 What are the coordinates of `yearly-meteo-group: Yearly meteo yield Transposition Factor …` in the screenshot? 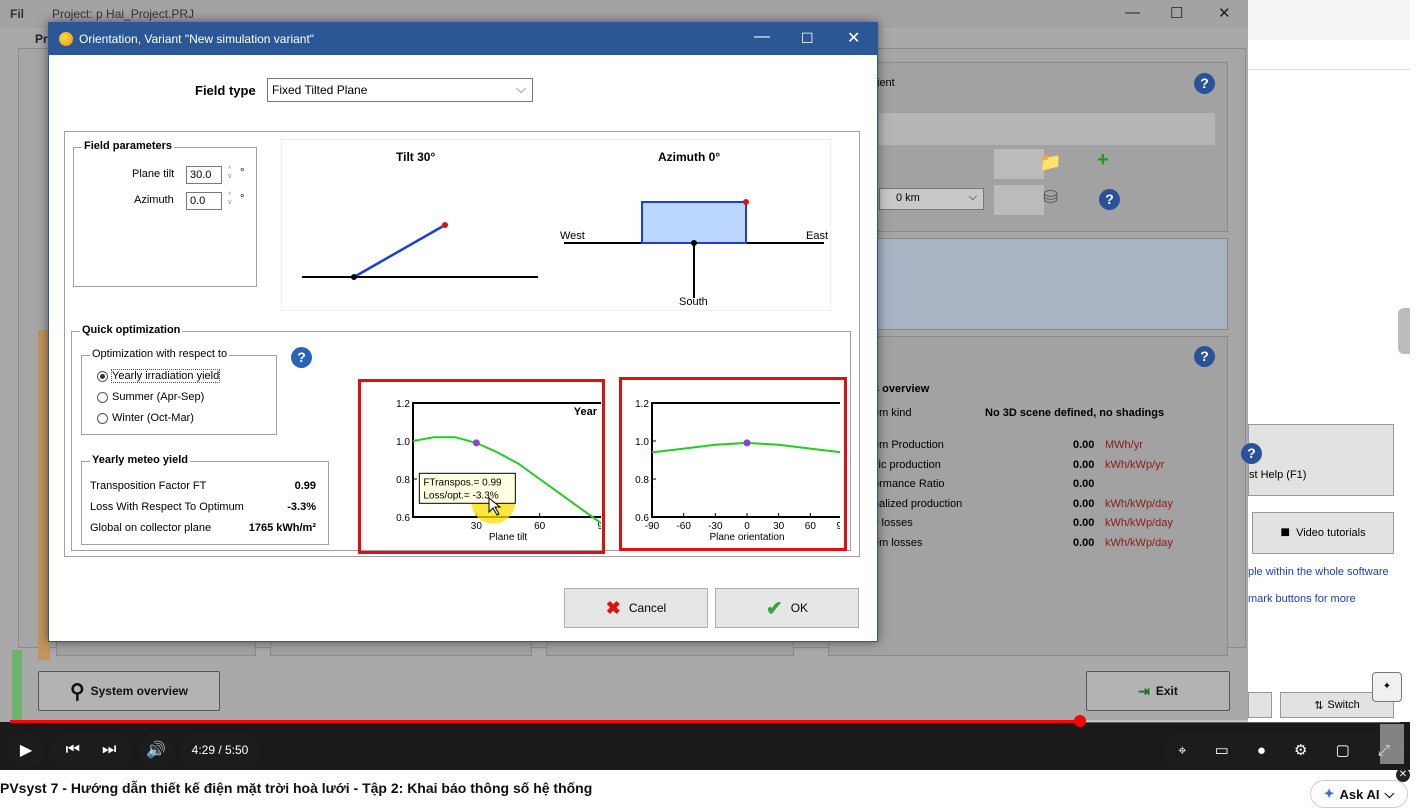 It's located at (205, 499).